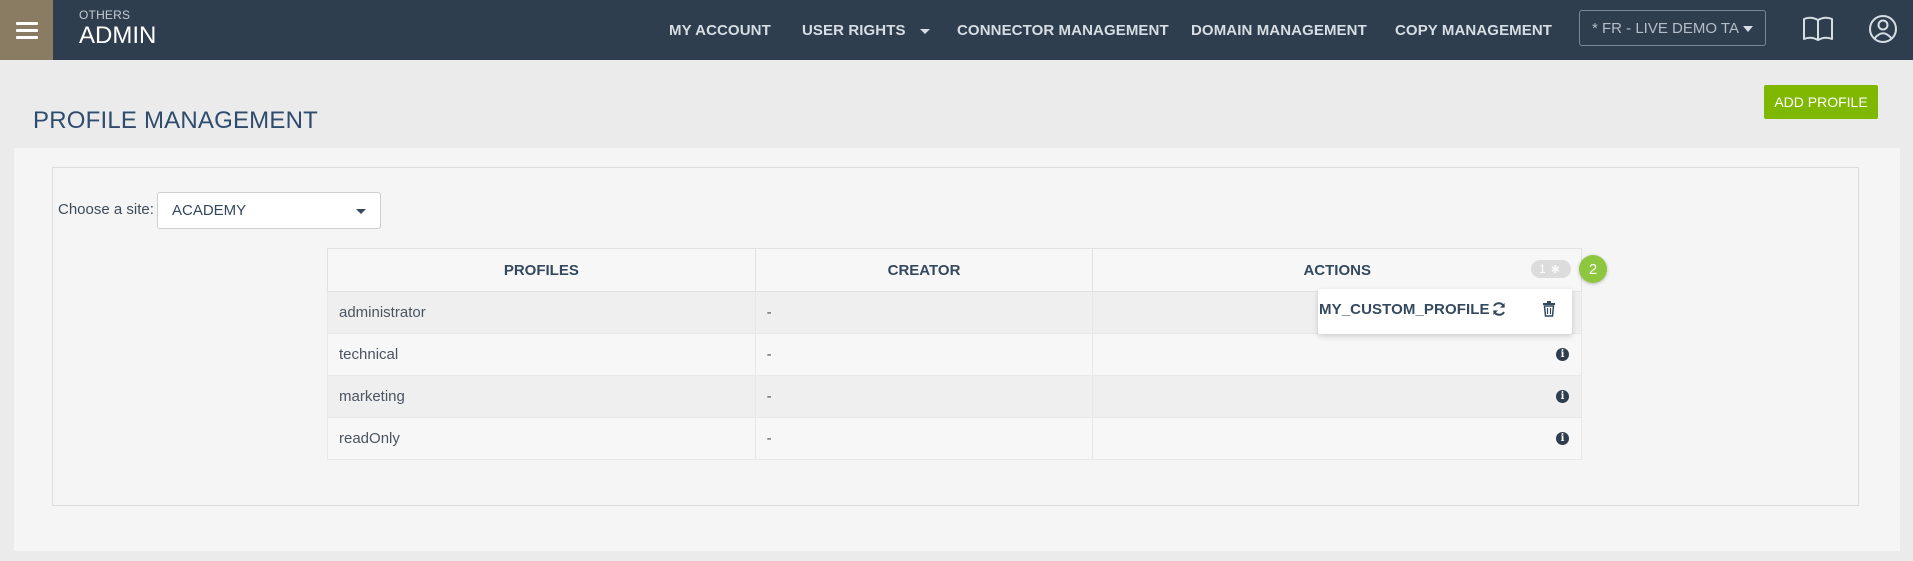 This screenshot has width=1913, height=561. What do you see at coordinates (1404, 309) in the screenshot?
I see `custom-profile-name: MY_CUSTOM_PROFILE` at bounding box center [1404, 309].